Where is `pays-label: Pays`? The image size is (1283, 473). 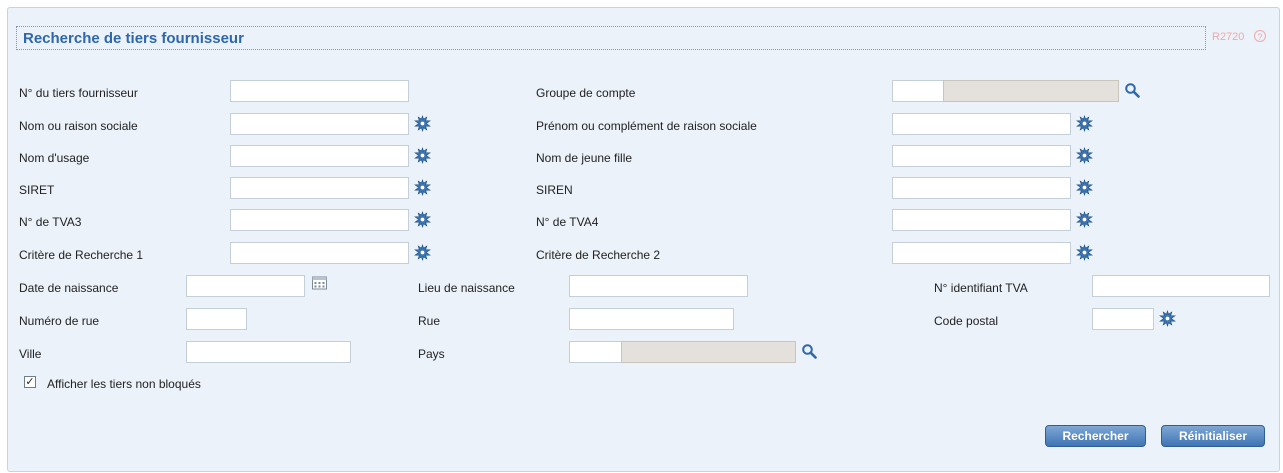
pays-label: Pays is located at coordinates (431, 354).